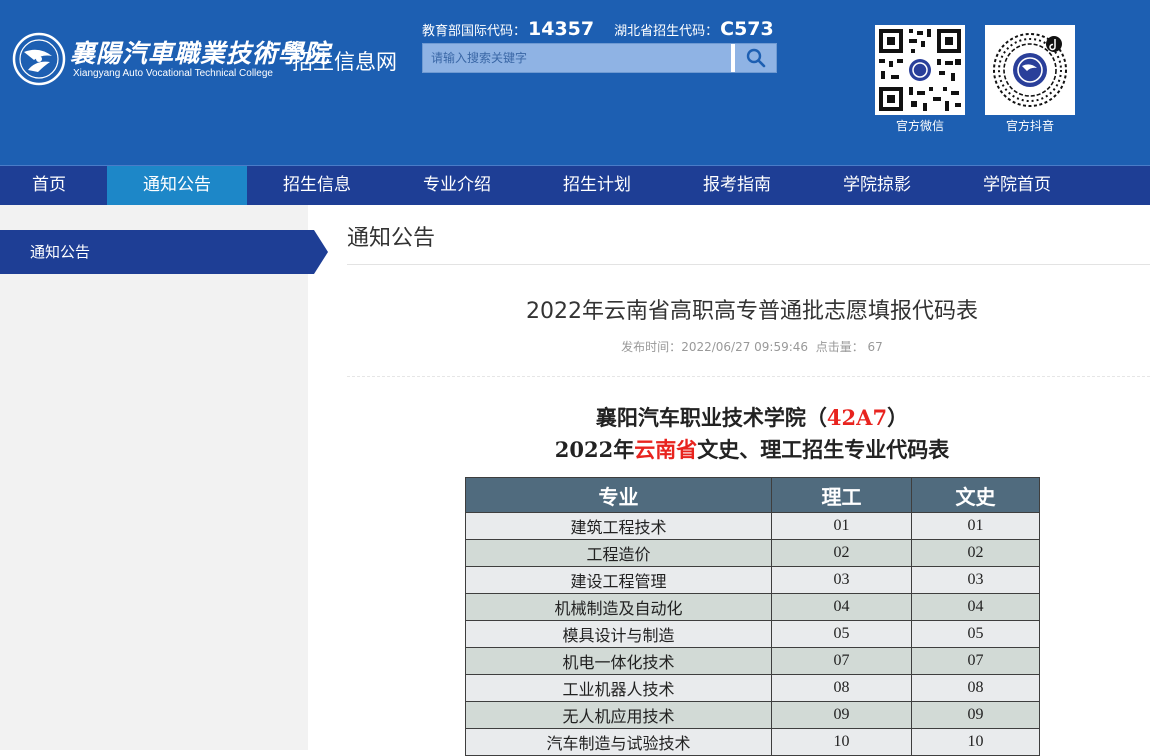 This screenshot has width=1150, height=756. Describe the element at coordinates (618, 715) in the screenshot. I see `major-cell: 无人机应用技术` at that location.